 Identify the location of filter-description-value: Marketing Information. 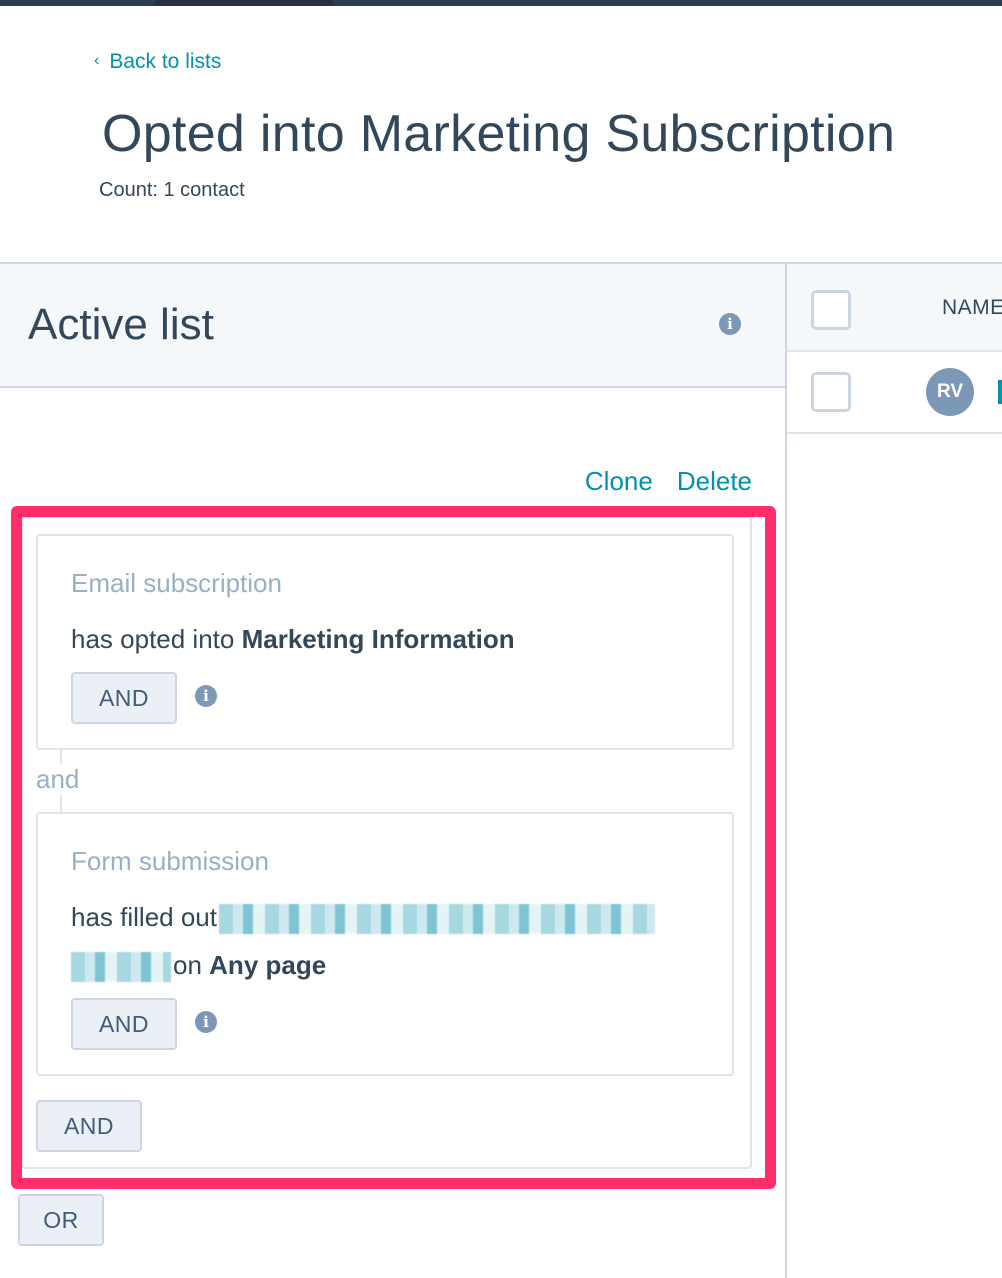
(378, 639).